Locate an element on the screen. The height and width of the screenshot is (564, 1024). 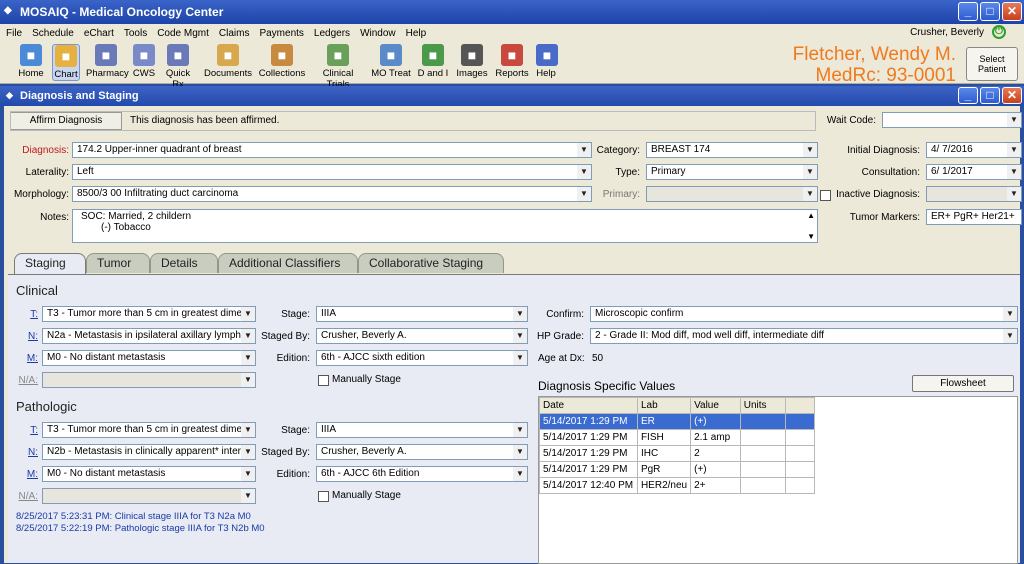
initial-diagnosis-date: 4/ 7/2016 ▼ is located at coordinates (974, 150).